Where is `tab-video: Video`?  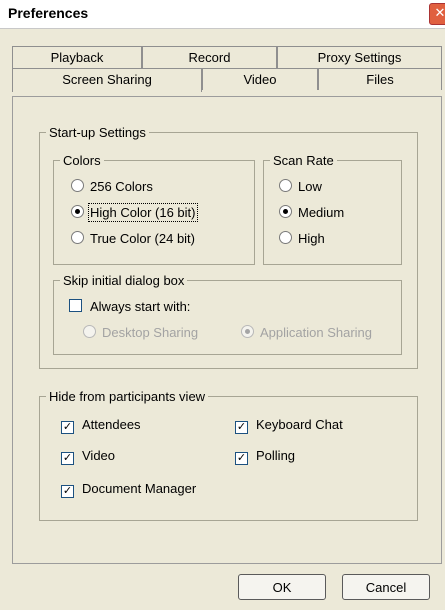 tab-video: Video is located at coordinates (260, 79).